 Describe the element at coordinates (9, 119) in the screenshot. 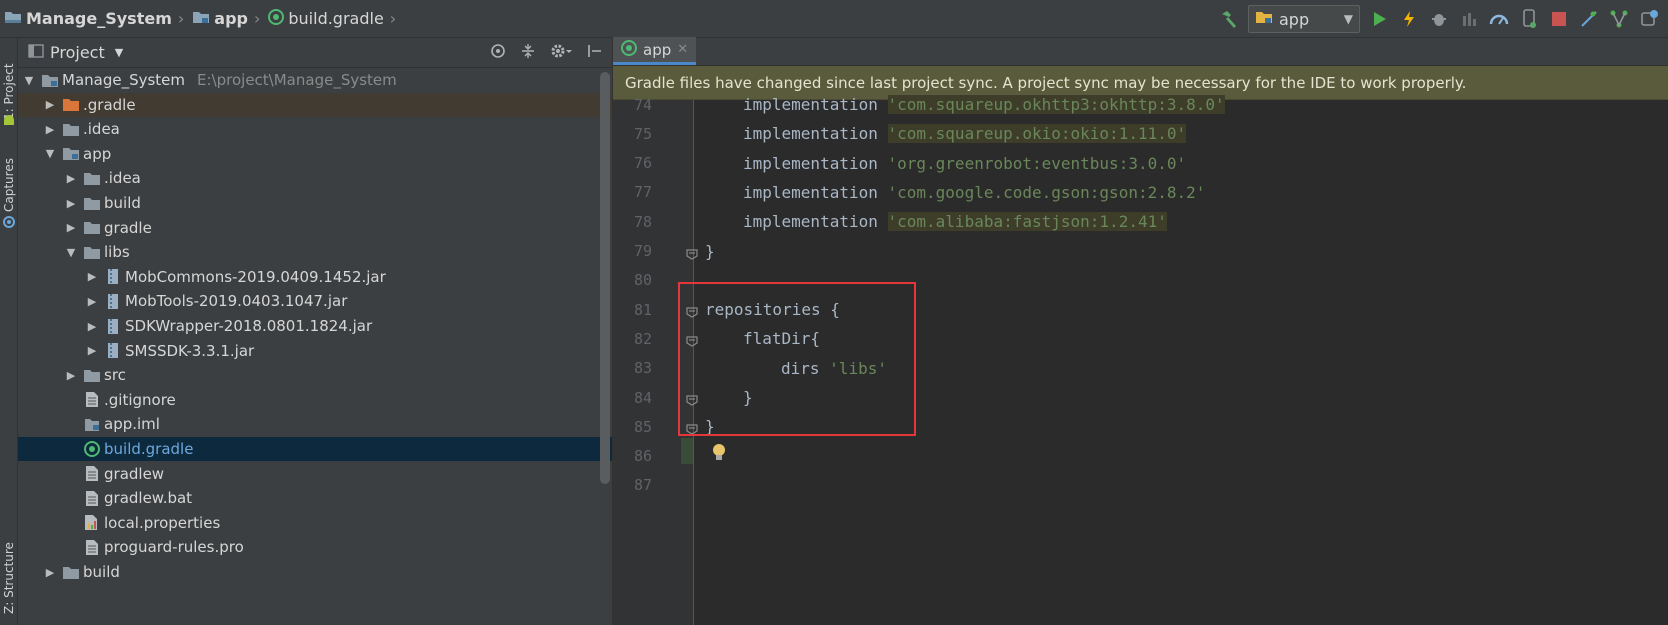

I see `android-icon` at that location.